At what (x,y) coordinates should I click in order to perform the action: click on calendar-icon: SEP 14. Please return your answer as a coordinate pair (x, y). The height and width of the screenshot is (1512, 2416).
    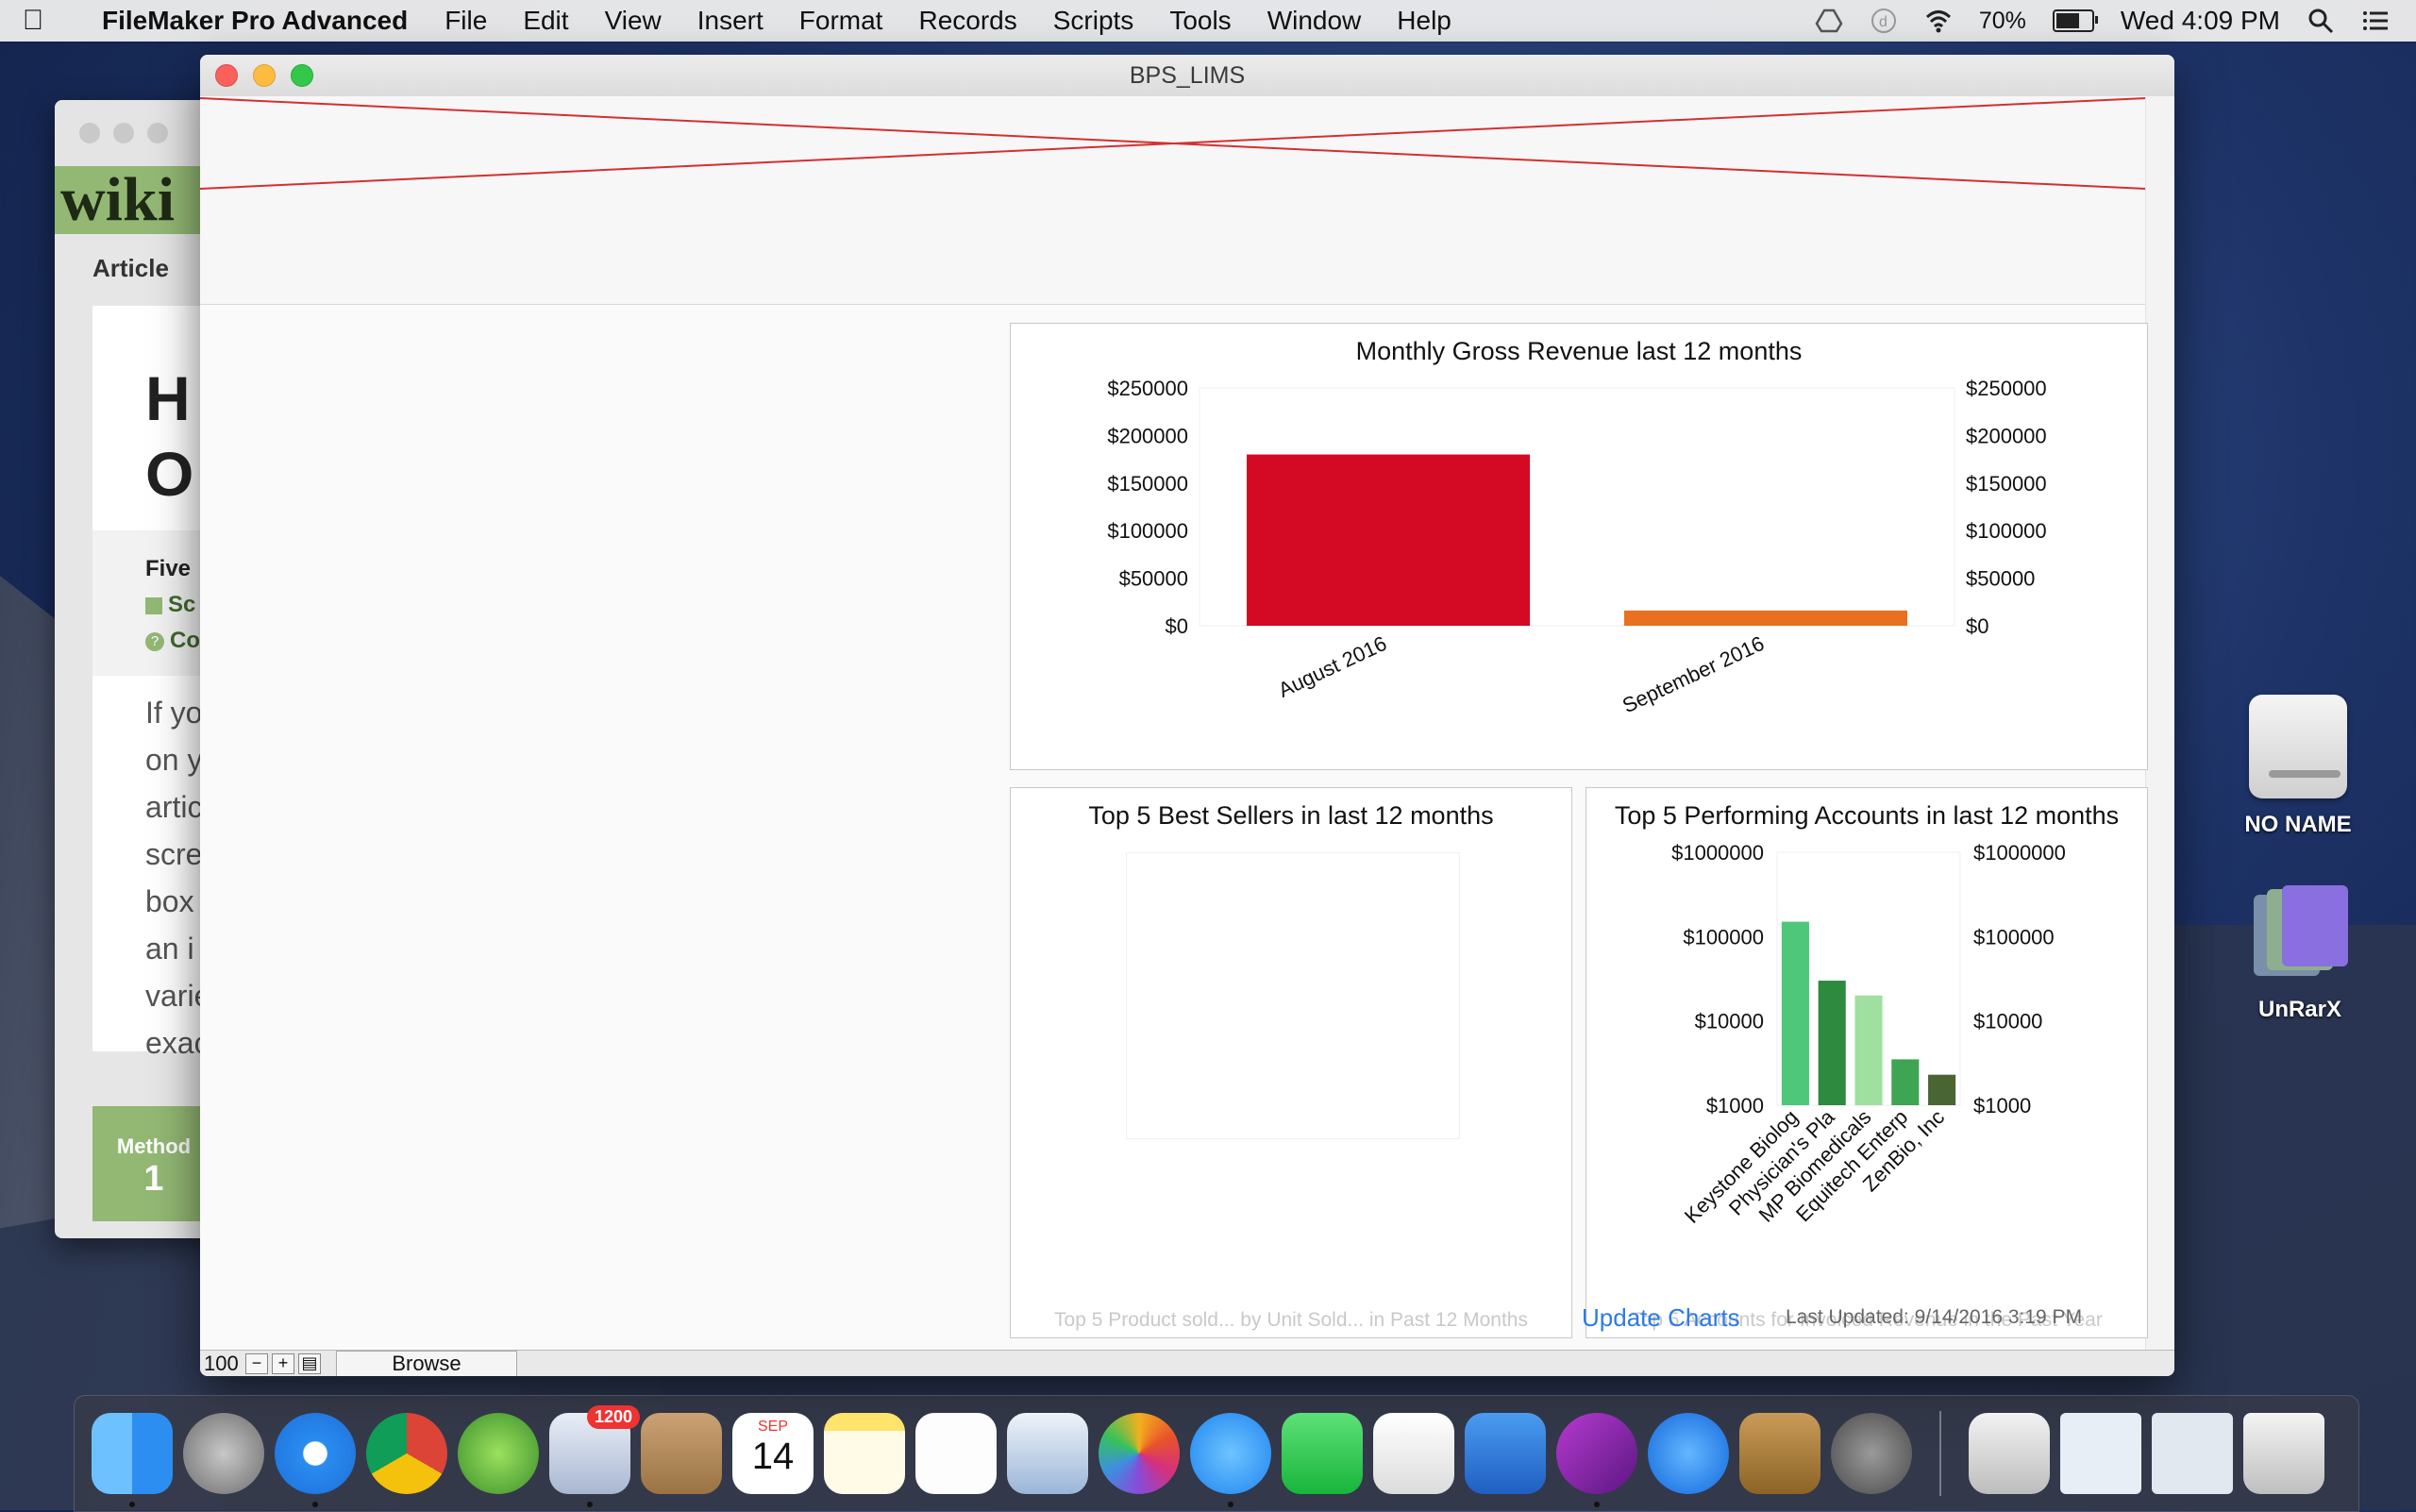
    Looking at the image, I should click on (773, 1453).